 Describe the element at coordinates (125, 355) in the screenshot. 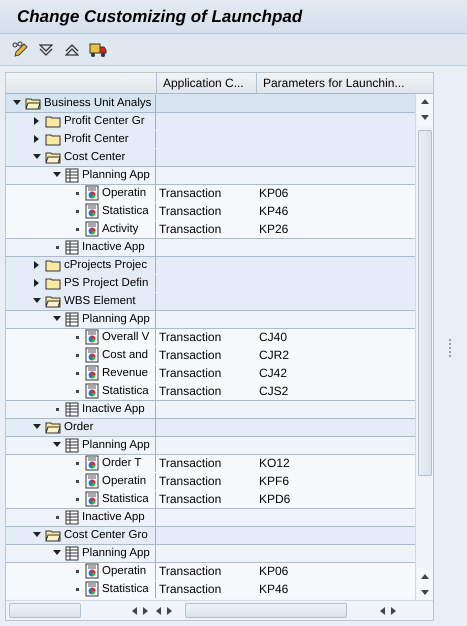

I see `tree-node-label: Cost and` at that location.